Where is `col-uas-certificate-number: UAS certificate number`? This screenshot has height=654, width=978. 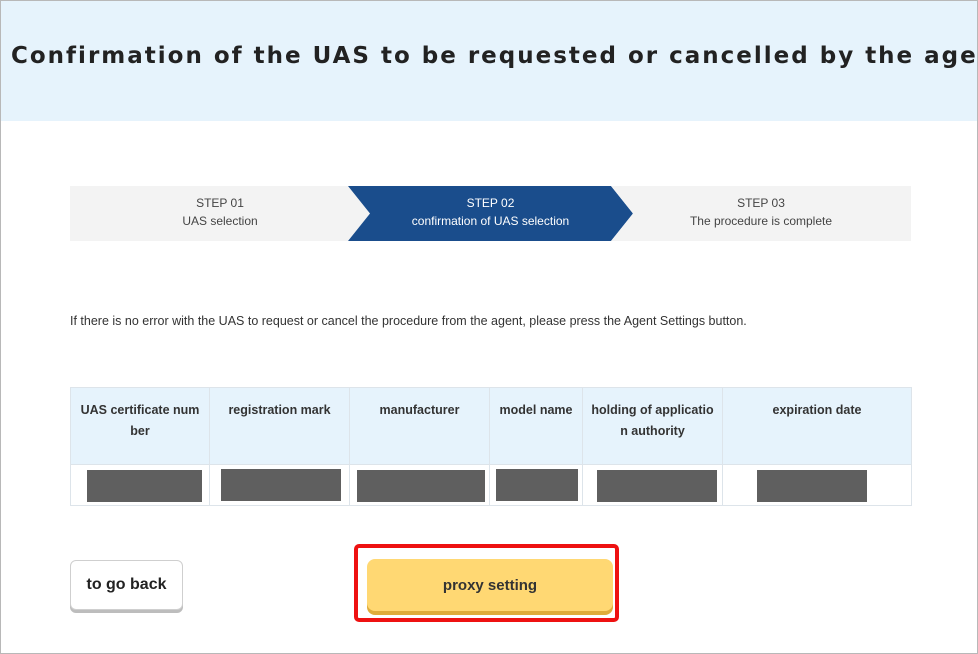 col-uas-certificate-number: UAS certificate number is located at coordinates (140, 426).